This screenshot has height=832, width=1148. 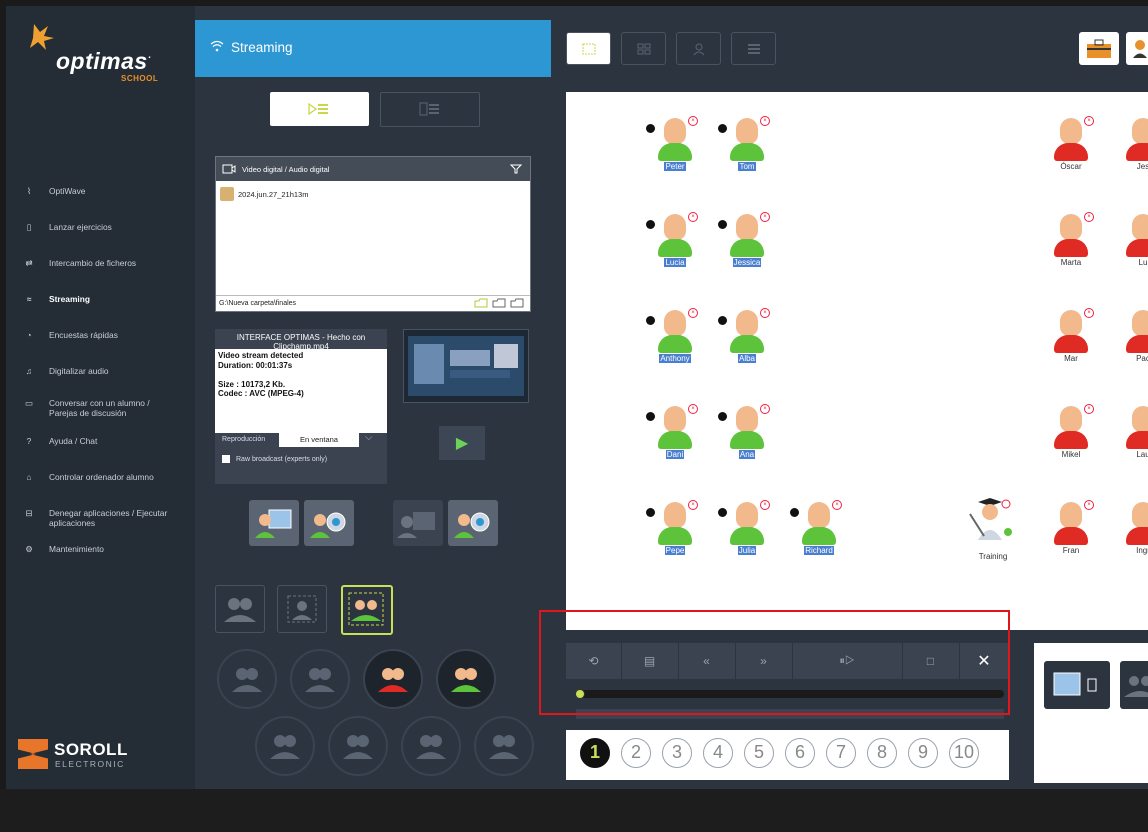 I want to click on raw-broadcast-checkbox: Raw broadcast (experts only), so click(x=274, y=459).